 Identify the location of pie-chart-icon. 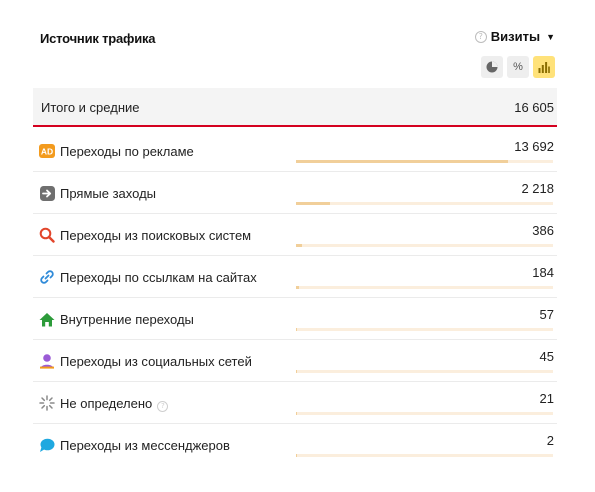
(492, 67).